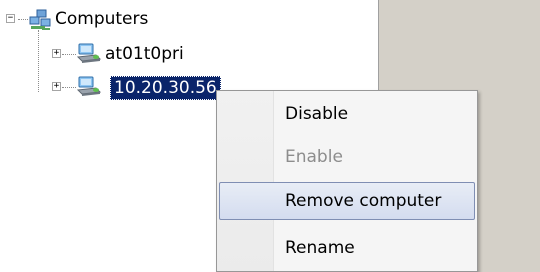 The width and height of the screenshot is (540, 272). I want to click on menu-item-disable: Disable, so click(347, 114).